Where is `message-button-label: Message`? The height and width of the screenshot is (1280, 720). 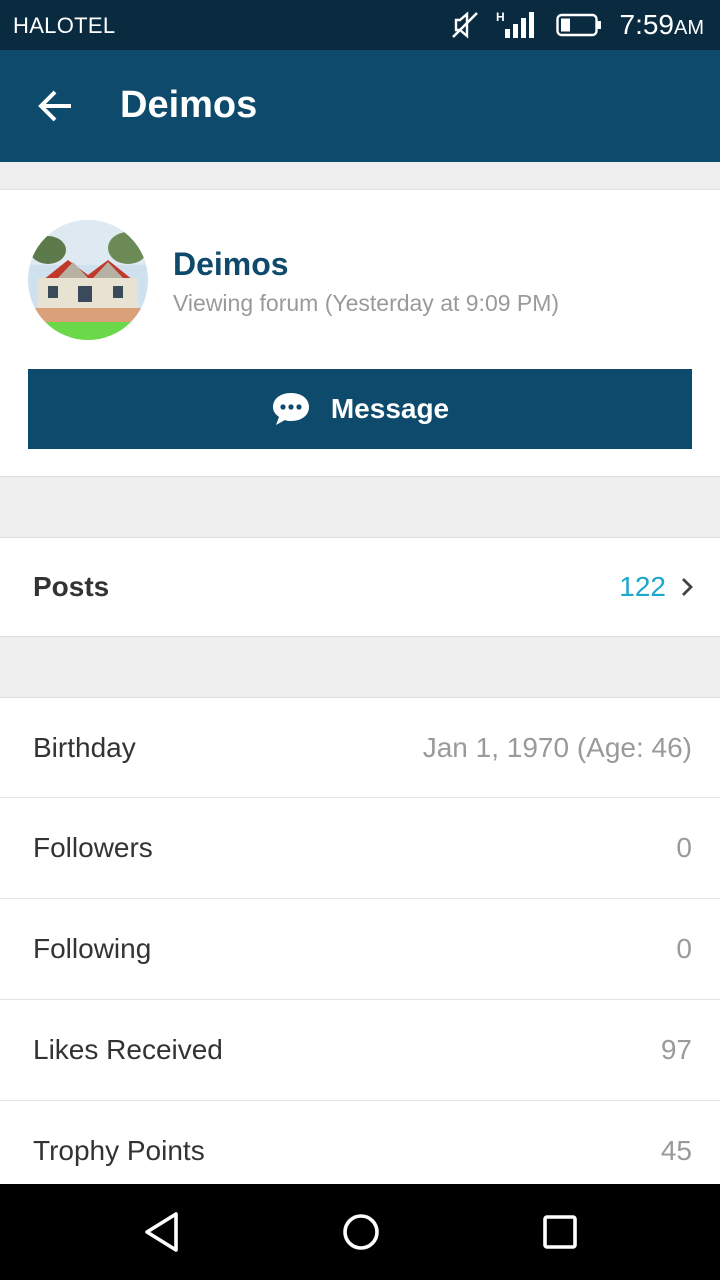
message-button-label: Message is located at coordinates (390, 408).